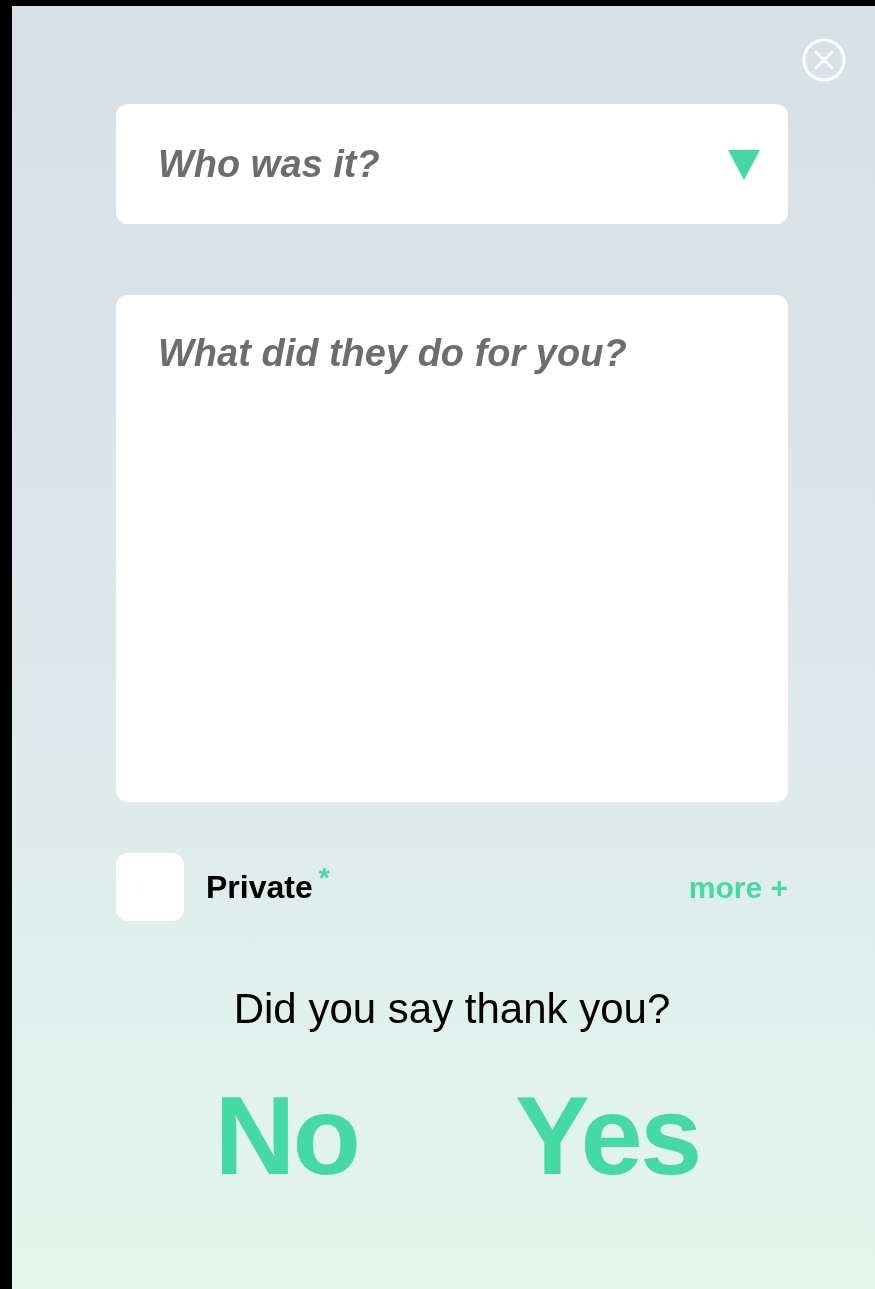 The height and width of the screenshot is (1289, 875). I want to click on private-checkbox, so click(150, 887).